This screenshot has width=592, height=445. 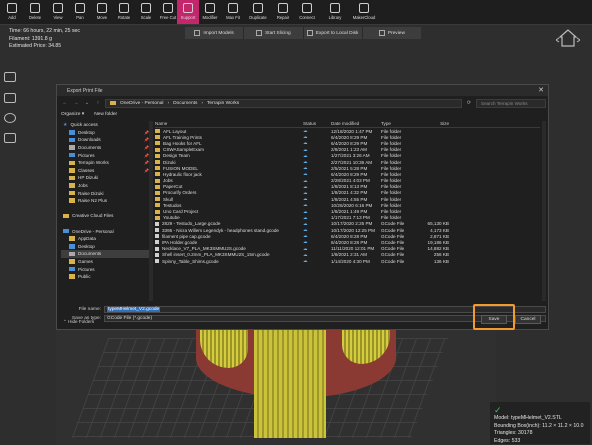 I want to click on nav-item: AppData, so click(x=105, y=239).